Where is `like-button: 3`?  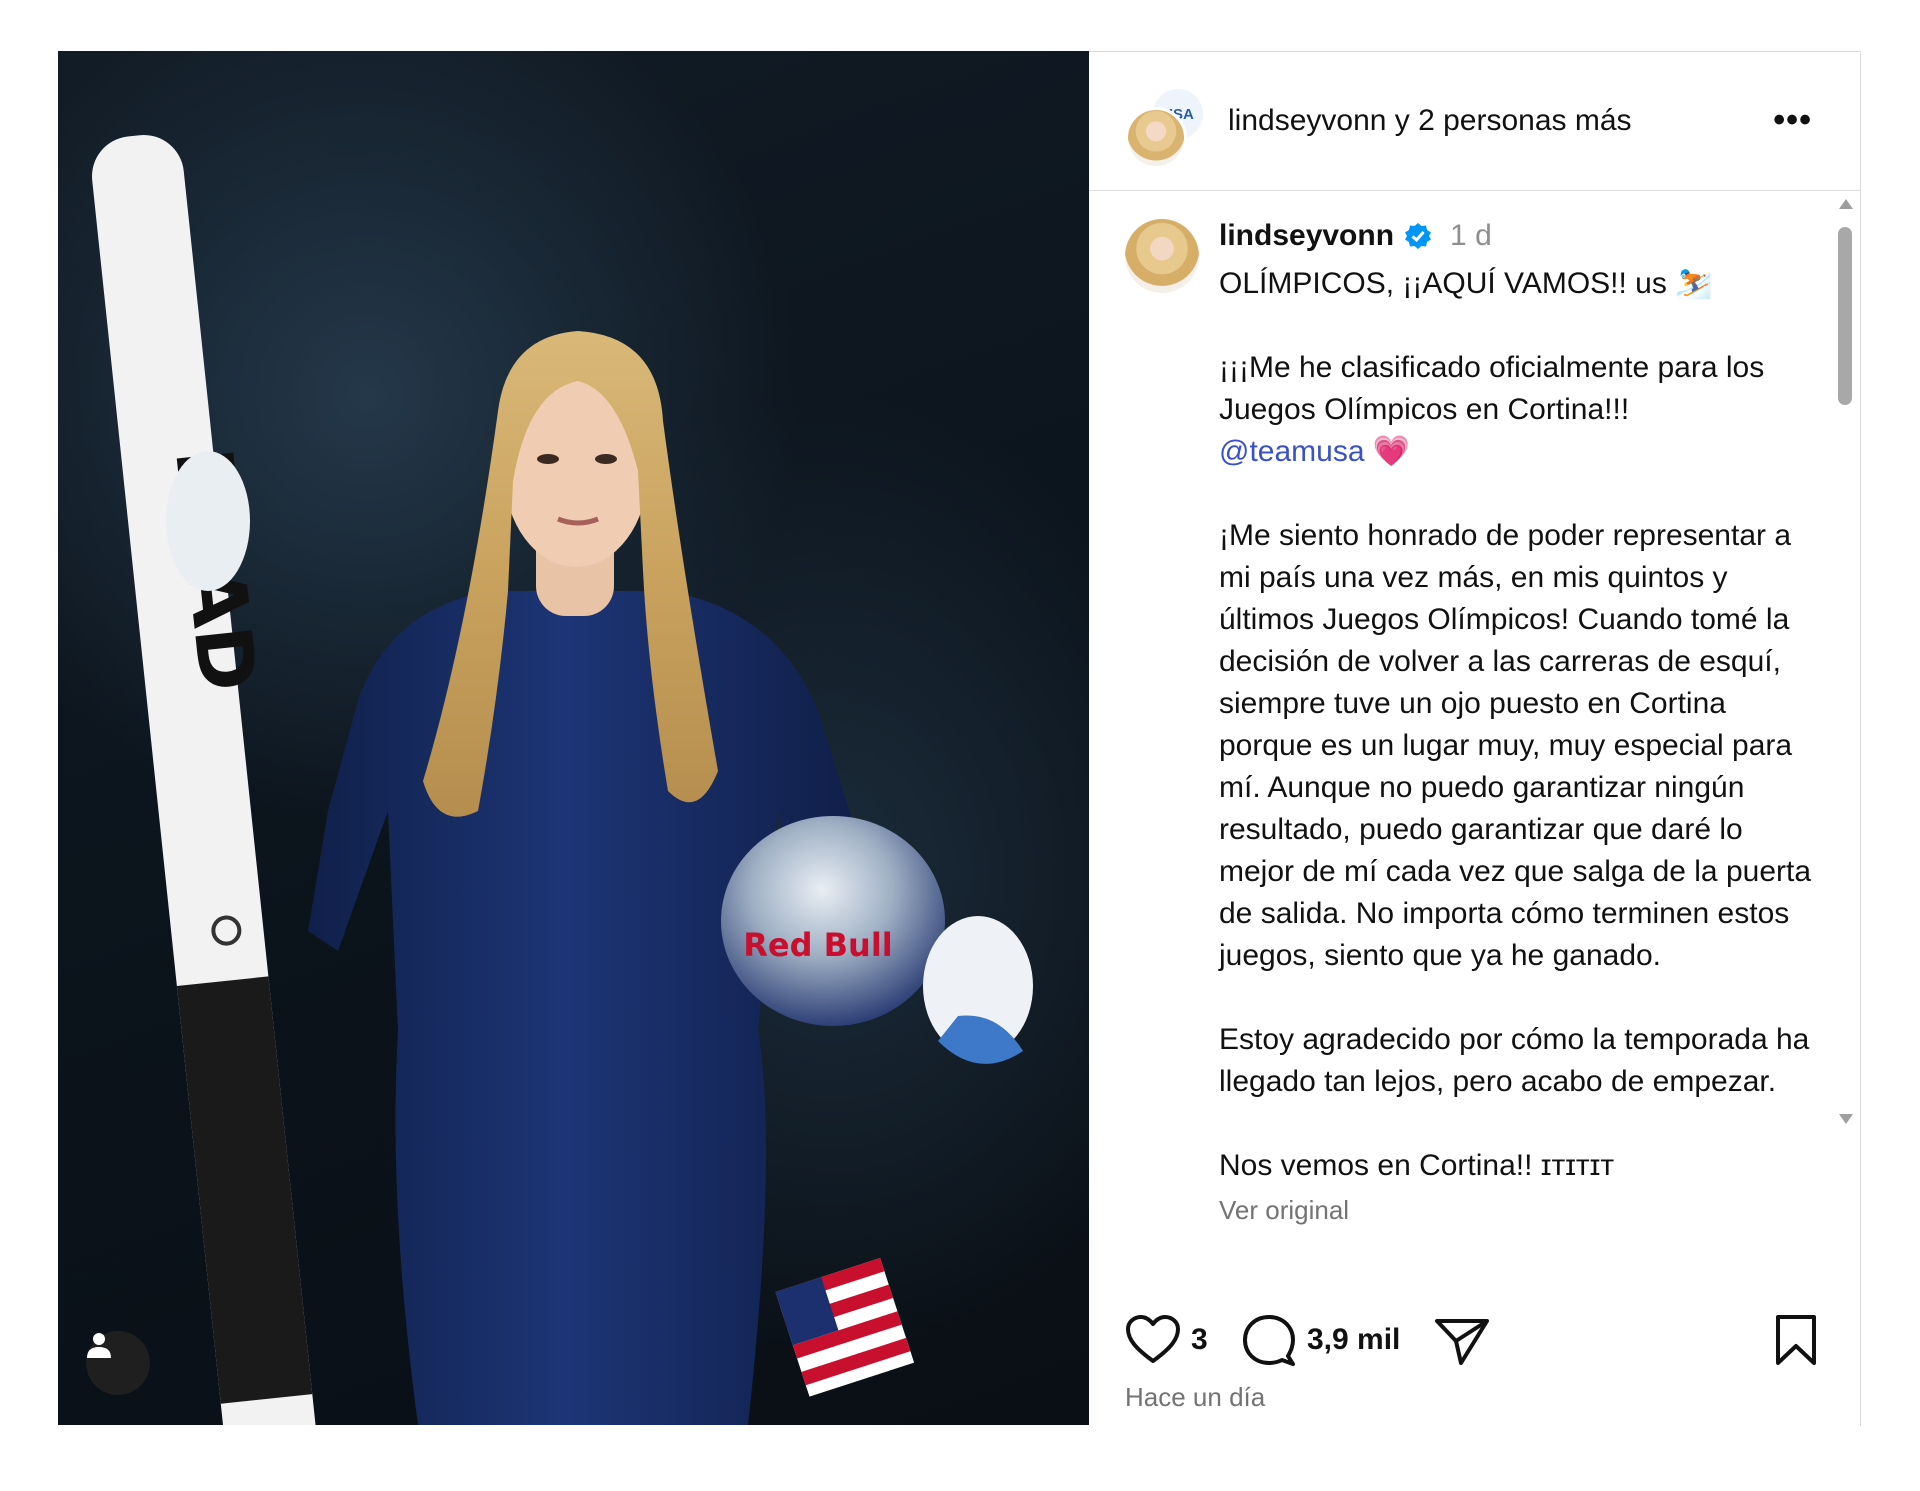 like-button: 3 is located at coordinates (1166, 1340).